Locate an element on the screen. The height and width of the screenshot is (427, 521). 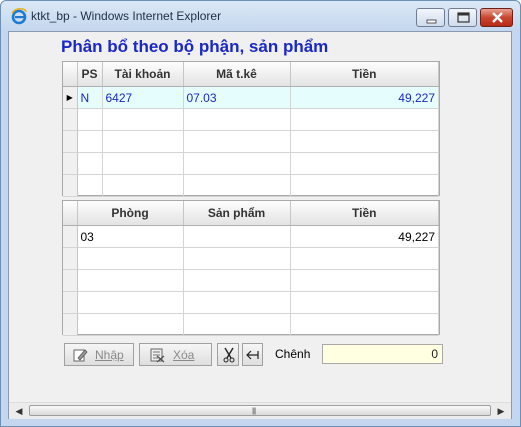
column-header-room: Phòng is located at coordinates (130, 213).